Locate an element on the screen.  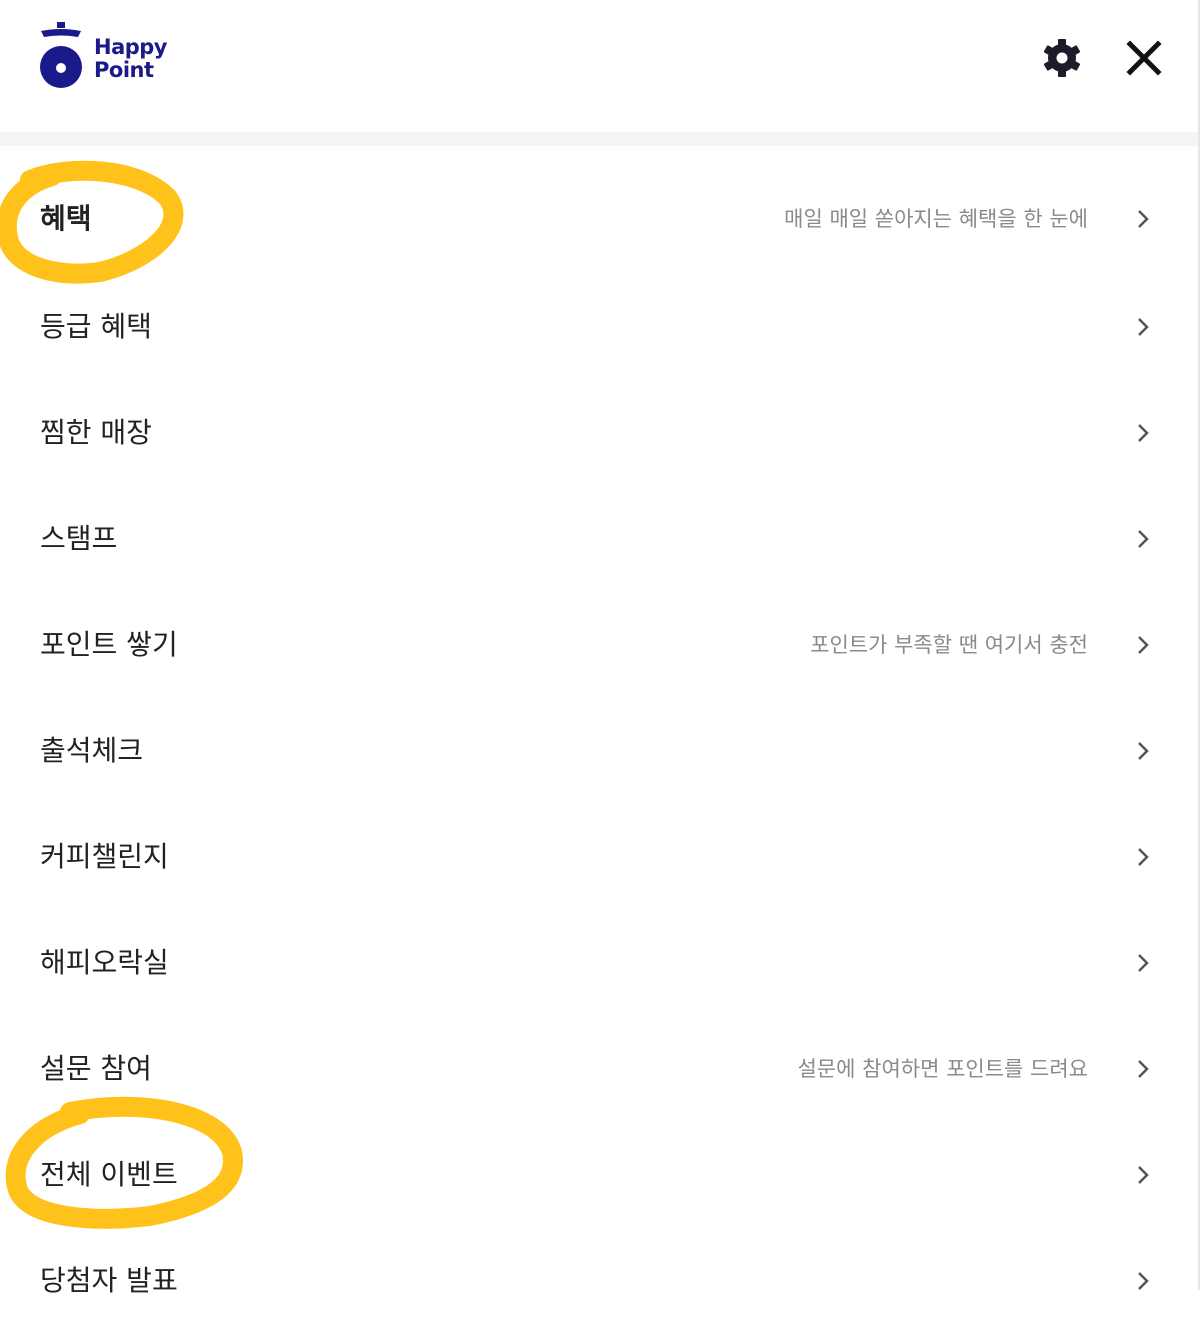
logo-mark-icon is located at coordinates (61, 55).